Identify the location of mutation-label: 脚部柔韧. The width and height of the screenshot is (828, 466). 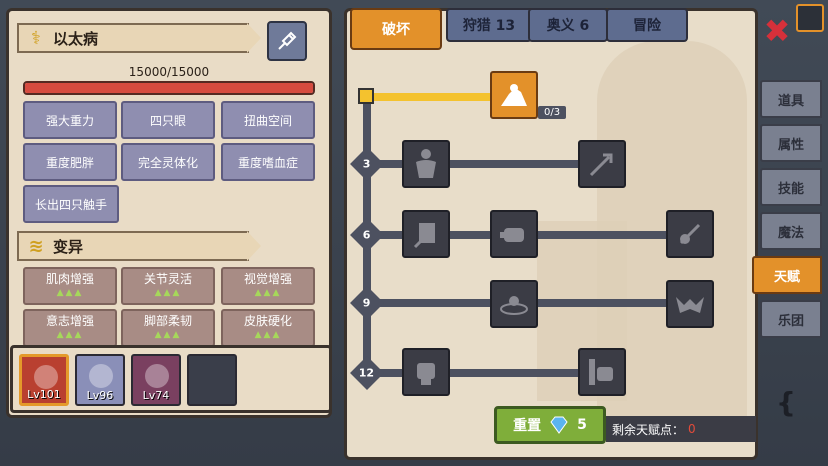
(167, 321).